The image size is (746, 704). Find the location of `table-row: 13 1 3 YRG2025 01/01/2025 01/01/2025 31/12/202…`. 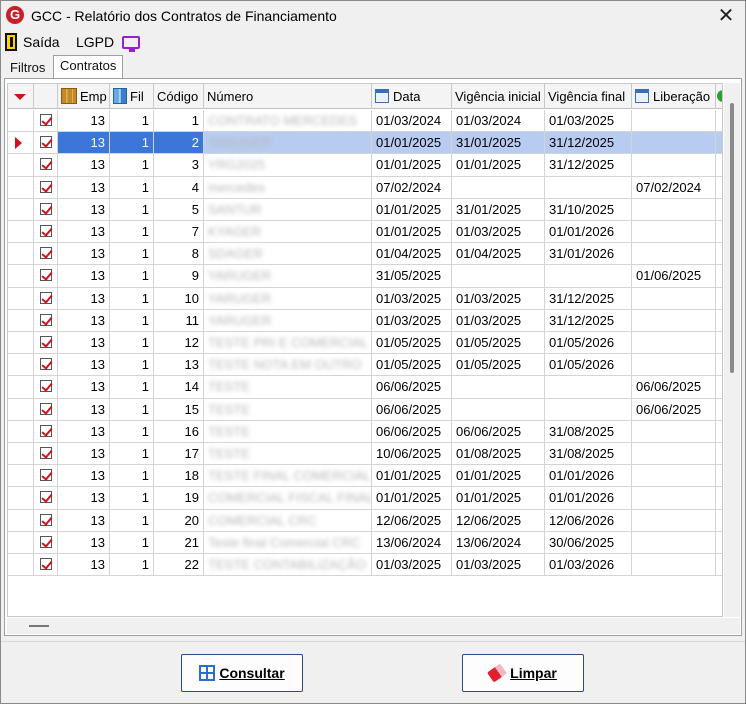

table-row: 13 1 3 YRG2025 01/01/2025 01/01/2025 31/12/202… is located at coordinates (365, 165).